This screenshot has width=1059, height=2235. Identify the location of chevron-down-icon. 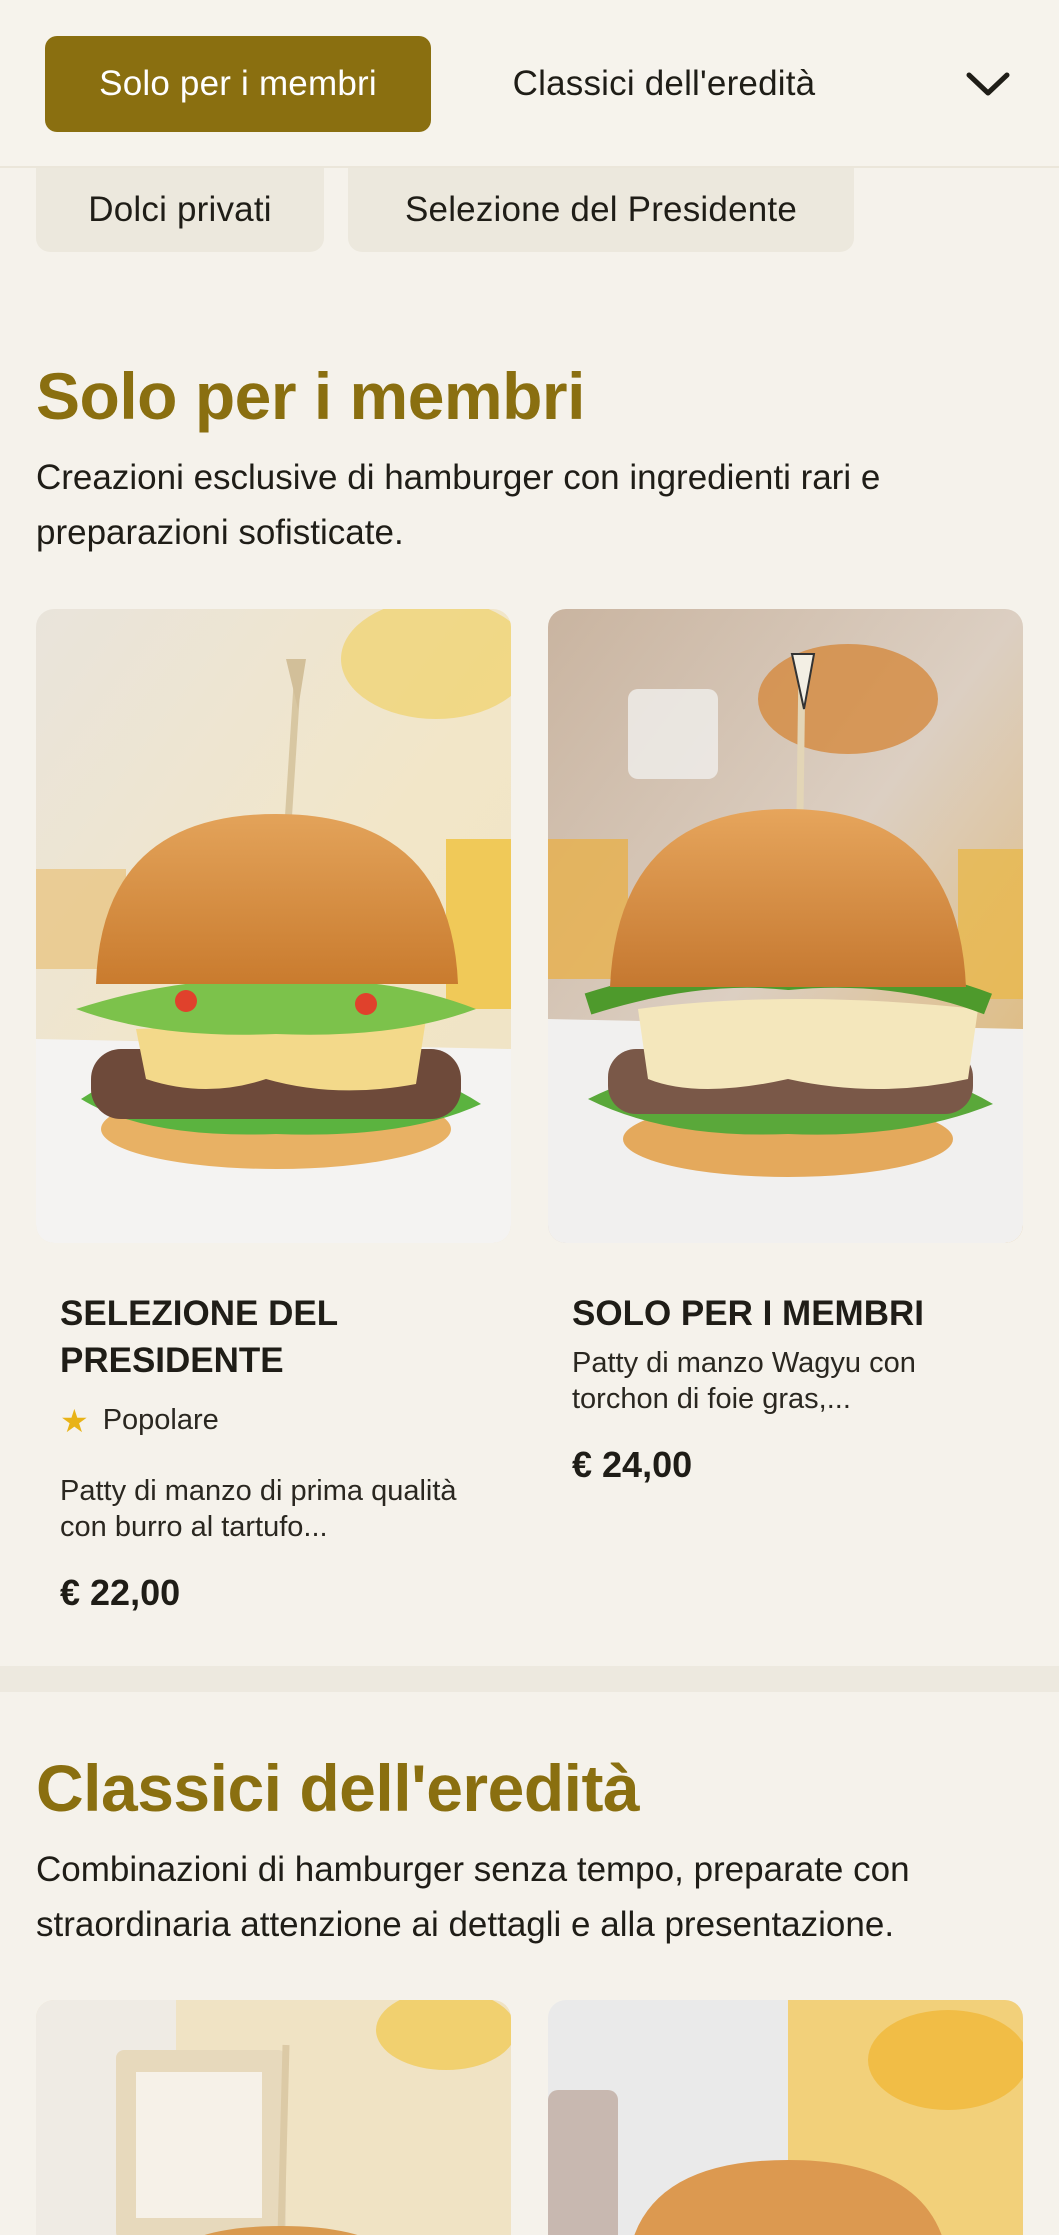
(988, 84).